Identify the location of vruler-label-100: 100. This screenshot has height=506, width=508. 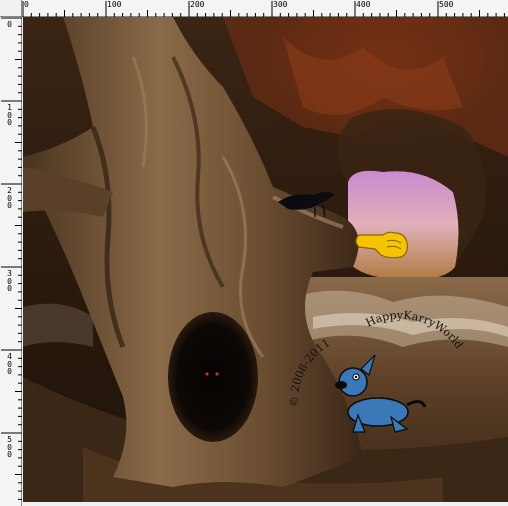
(9, 115).